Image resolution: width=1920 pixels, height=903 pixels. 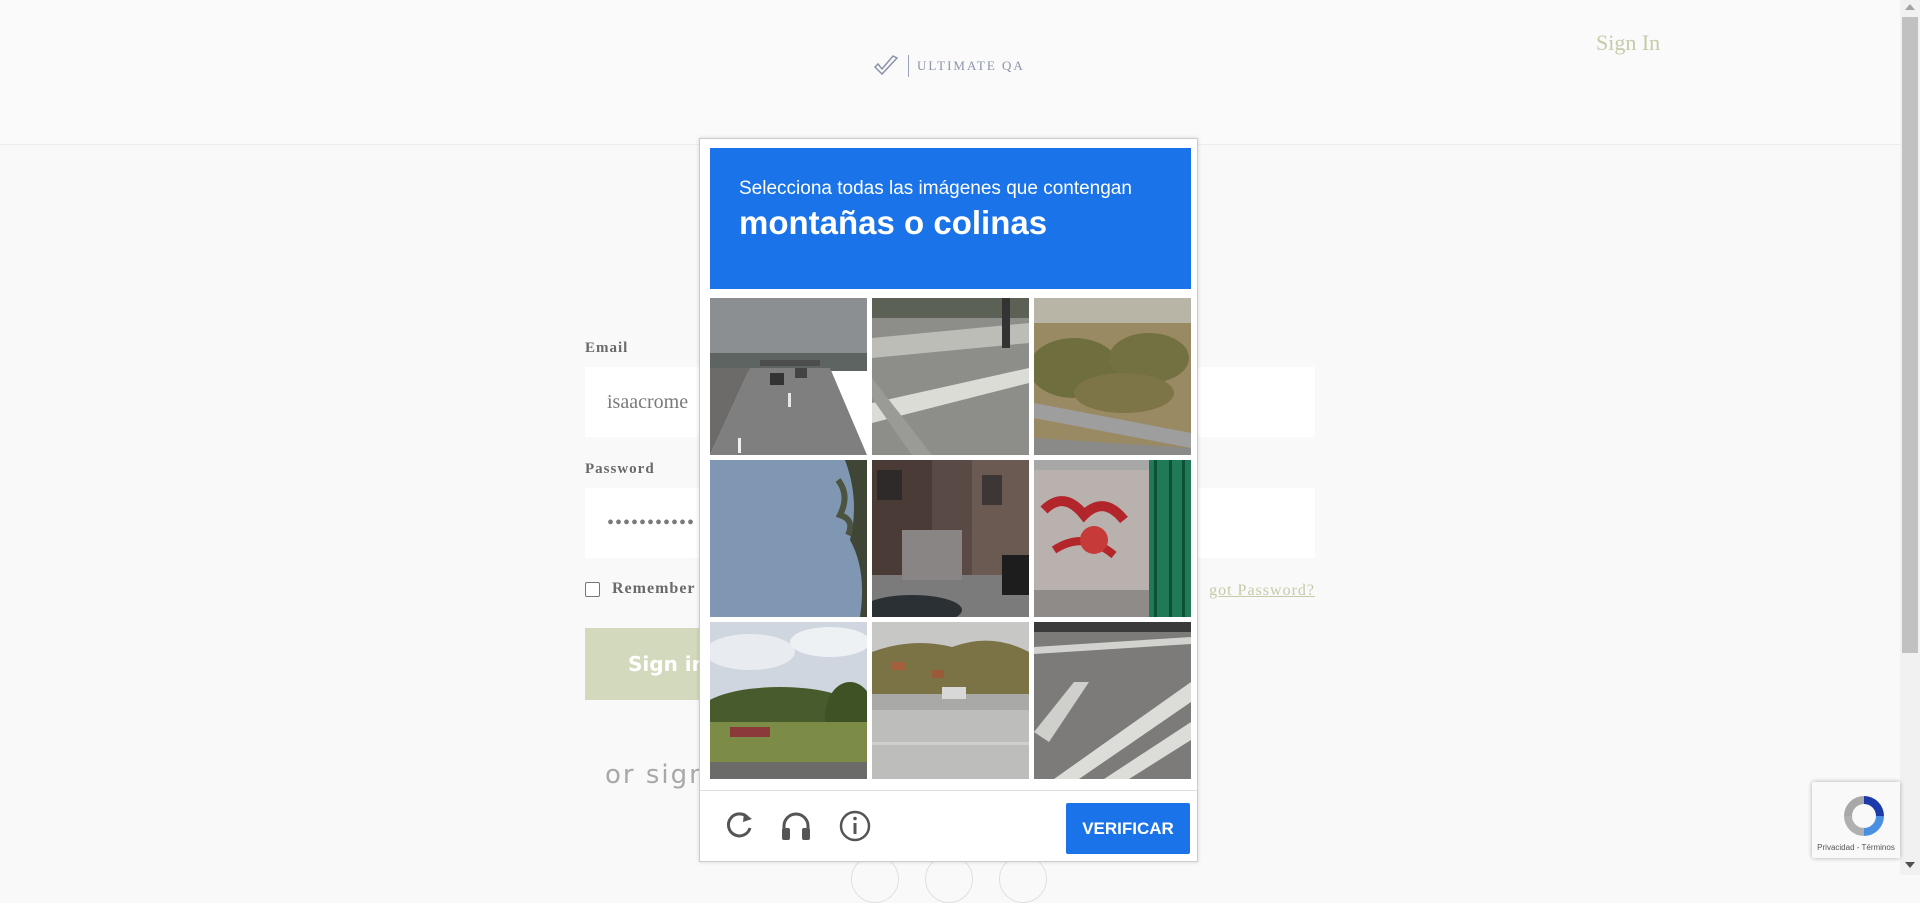 What do you see at coordinates (971, 65) in the screenshot?
I see `logo-text: ULTIMATE QA` at bounding box center [971, 65].